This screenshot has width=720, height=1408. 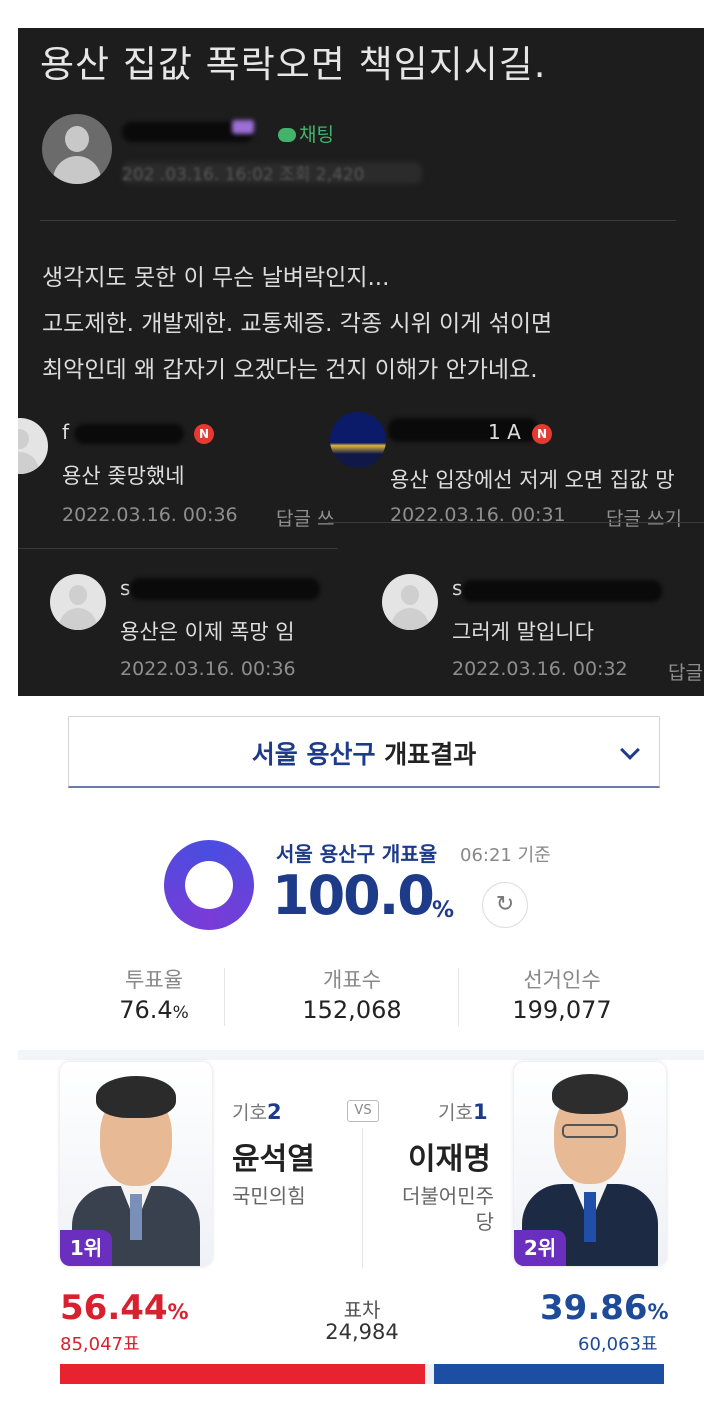 What do you see at coordinates (243, 127) in the screenshot?
I see `author-level-icon` at bounding box center [243, 127].